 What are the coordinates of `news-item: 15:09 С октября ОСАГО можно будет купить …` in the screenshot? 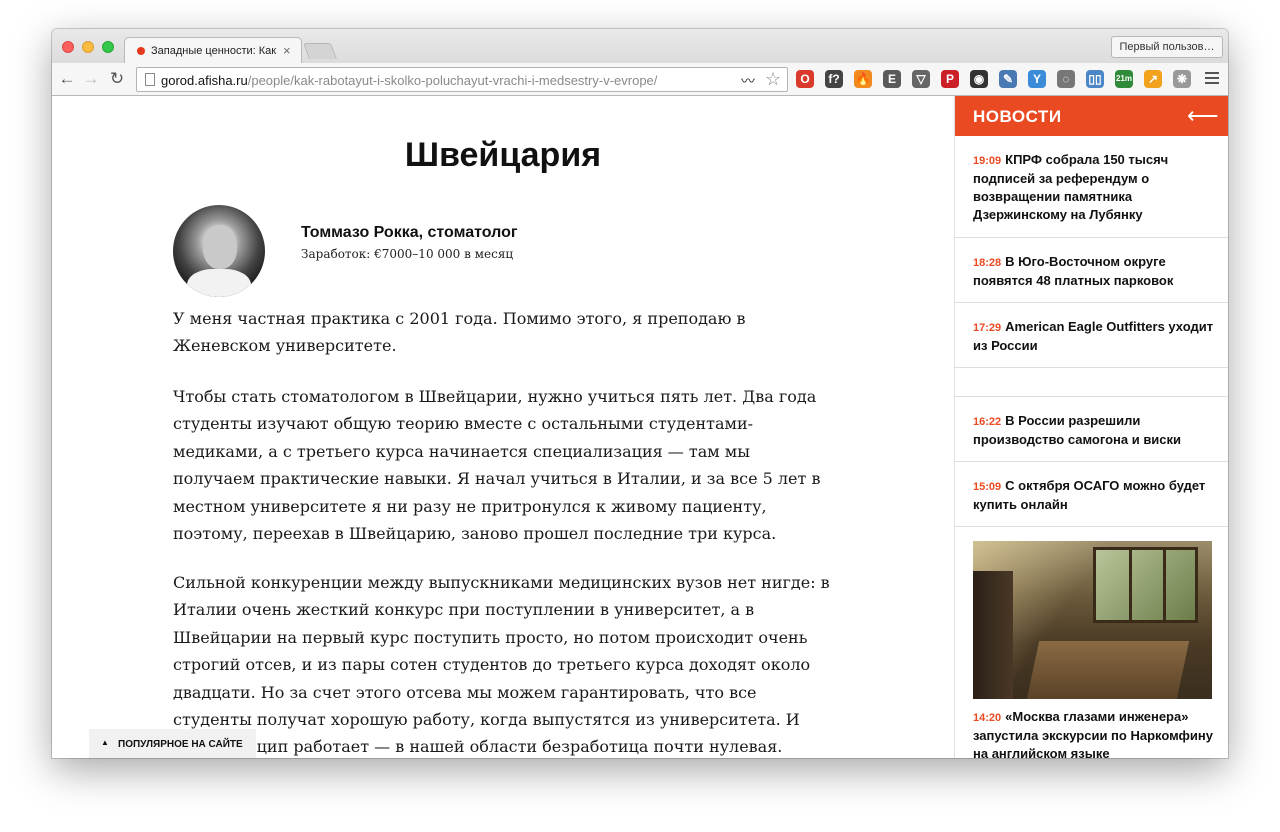 It's located at (1091, 494).